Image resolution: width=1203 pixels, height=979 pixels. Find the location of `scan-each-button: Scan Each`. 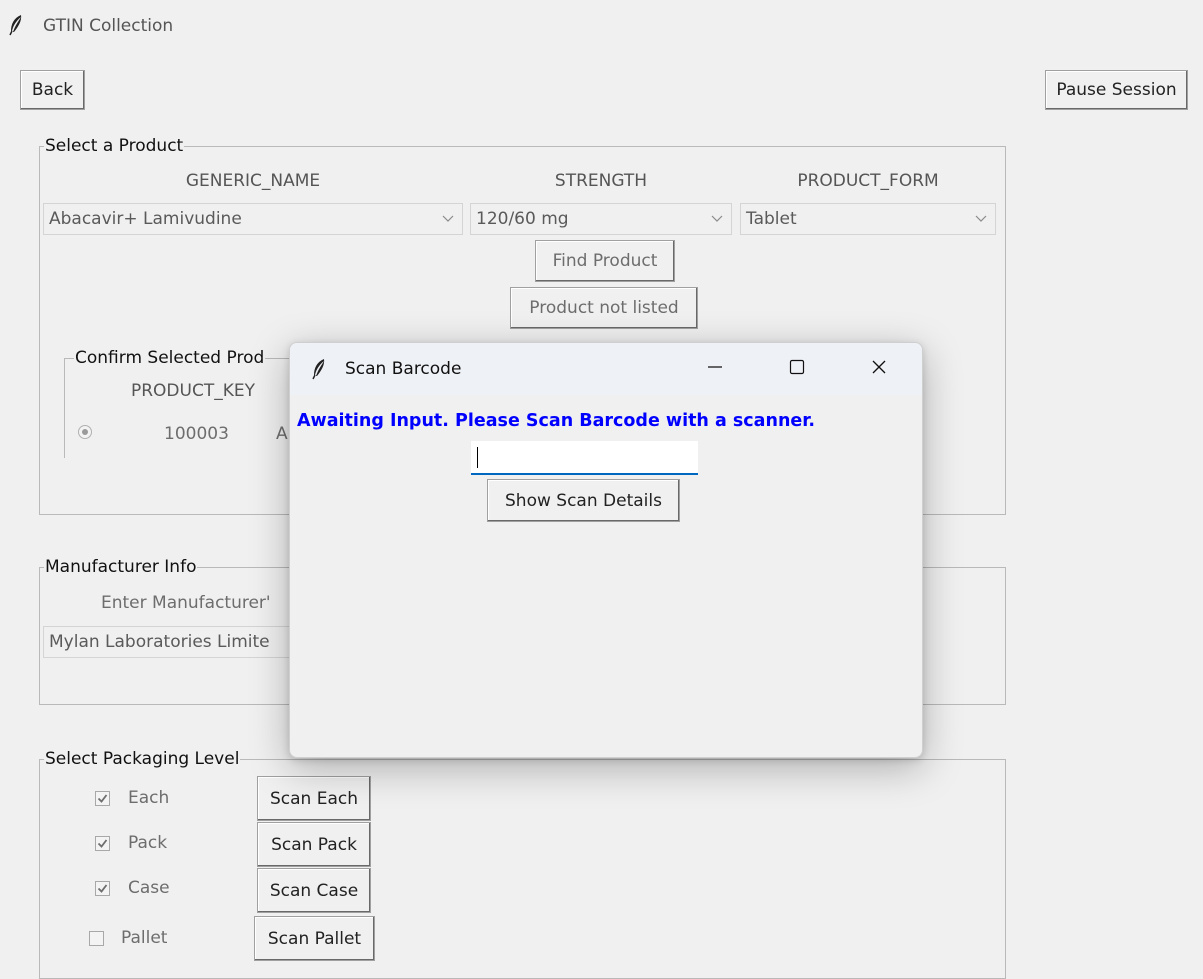

scan-each-button: Scan Each is located at coordinates (314, 798).